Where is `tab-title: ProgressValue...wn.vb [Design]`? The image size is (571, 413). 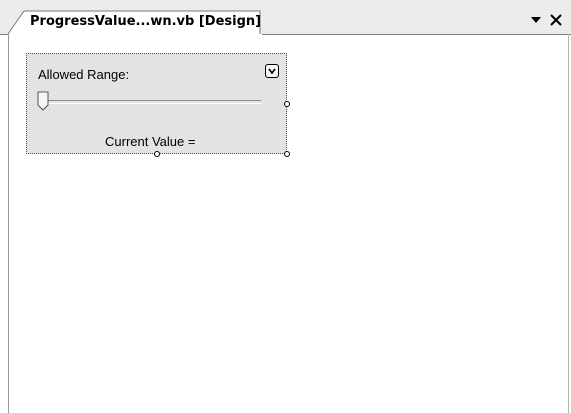 tab-title: ProgressValue...wn.vb [Design] is located at coordinates (146, 21).